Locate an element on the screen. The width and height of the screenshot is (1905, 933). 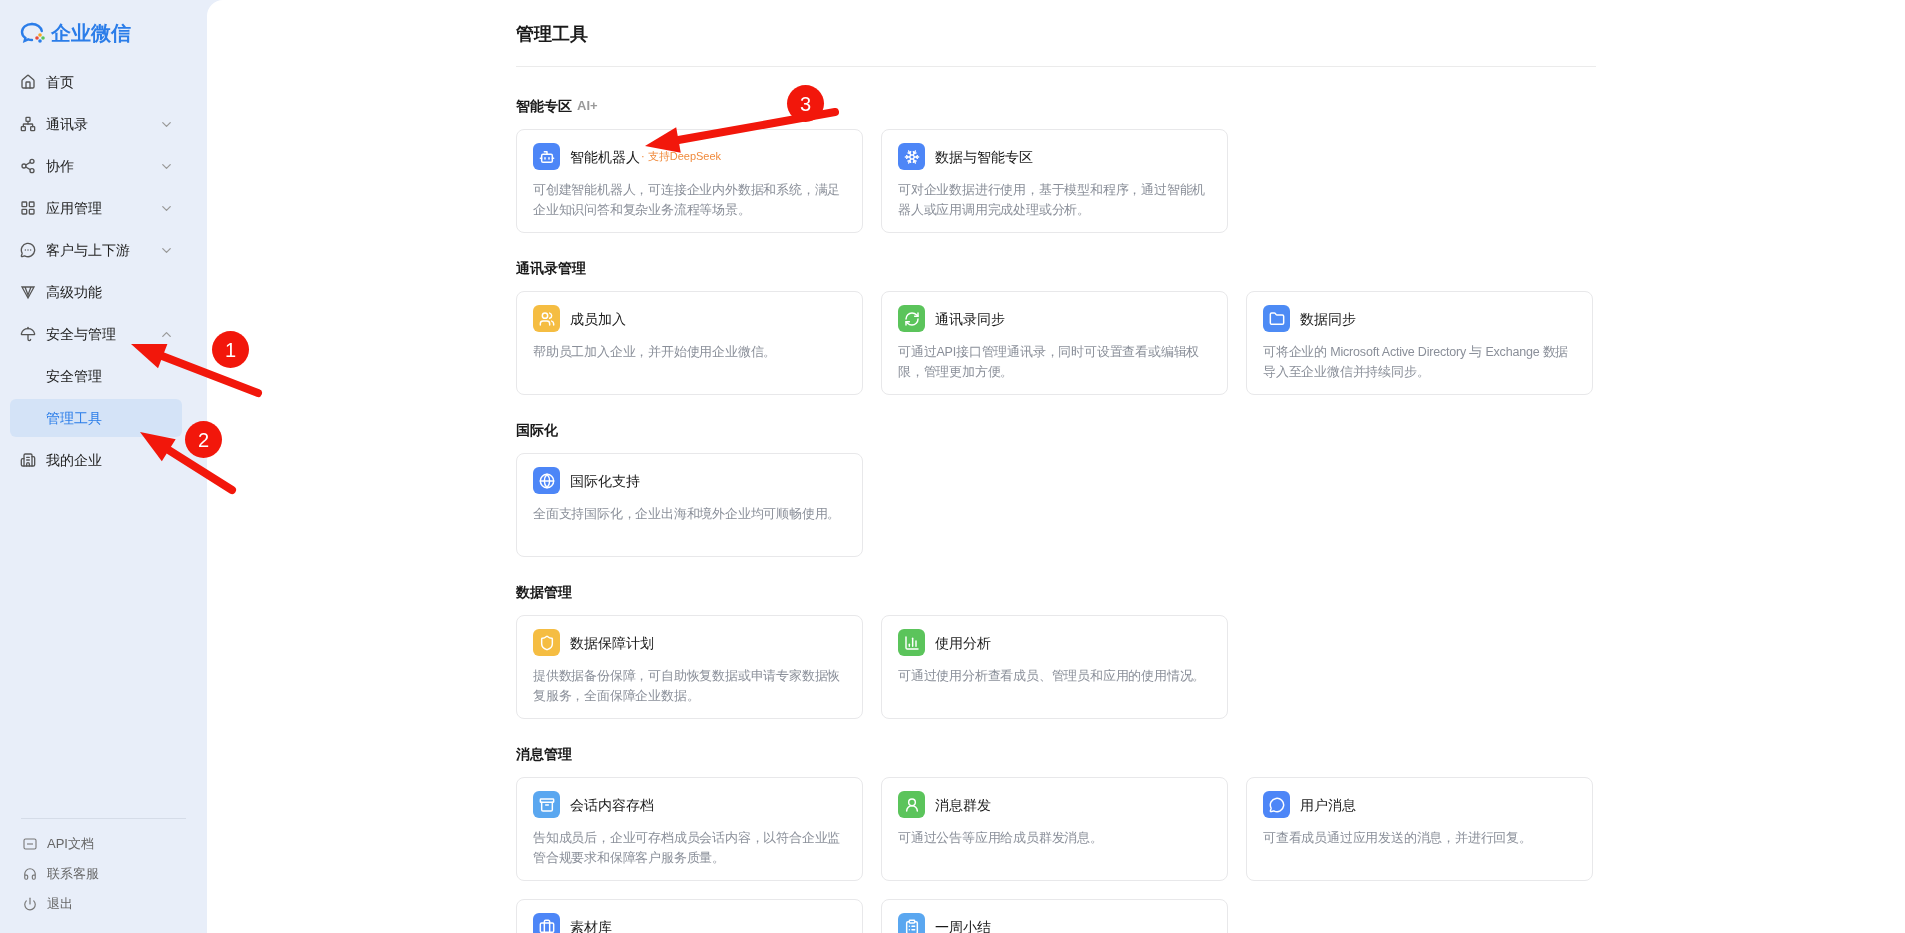
card-title: 使用分析 is located at coordinates (963, 643).